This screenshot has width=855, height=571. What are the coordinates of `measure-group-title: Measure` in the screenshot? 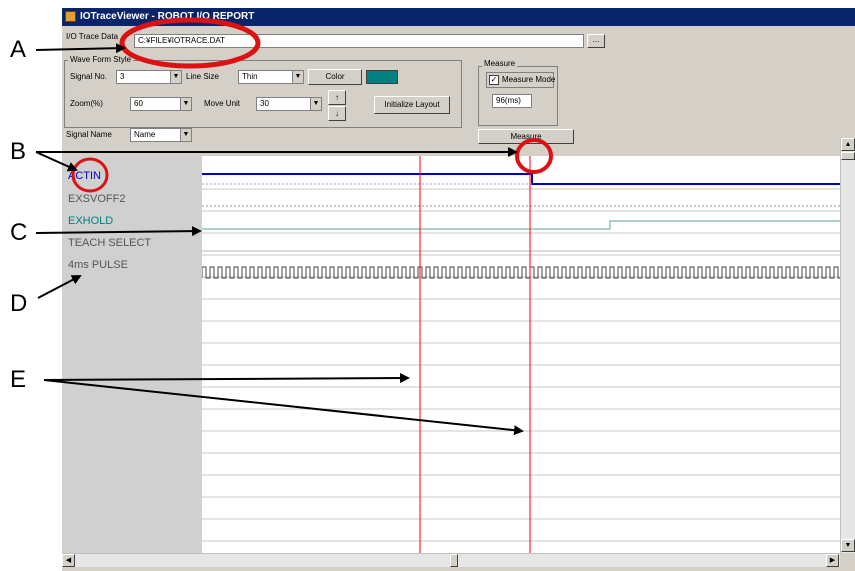 It's located at (500, 64).